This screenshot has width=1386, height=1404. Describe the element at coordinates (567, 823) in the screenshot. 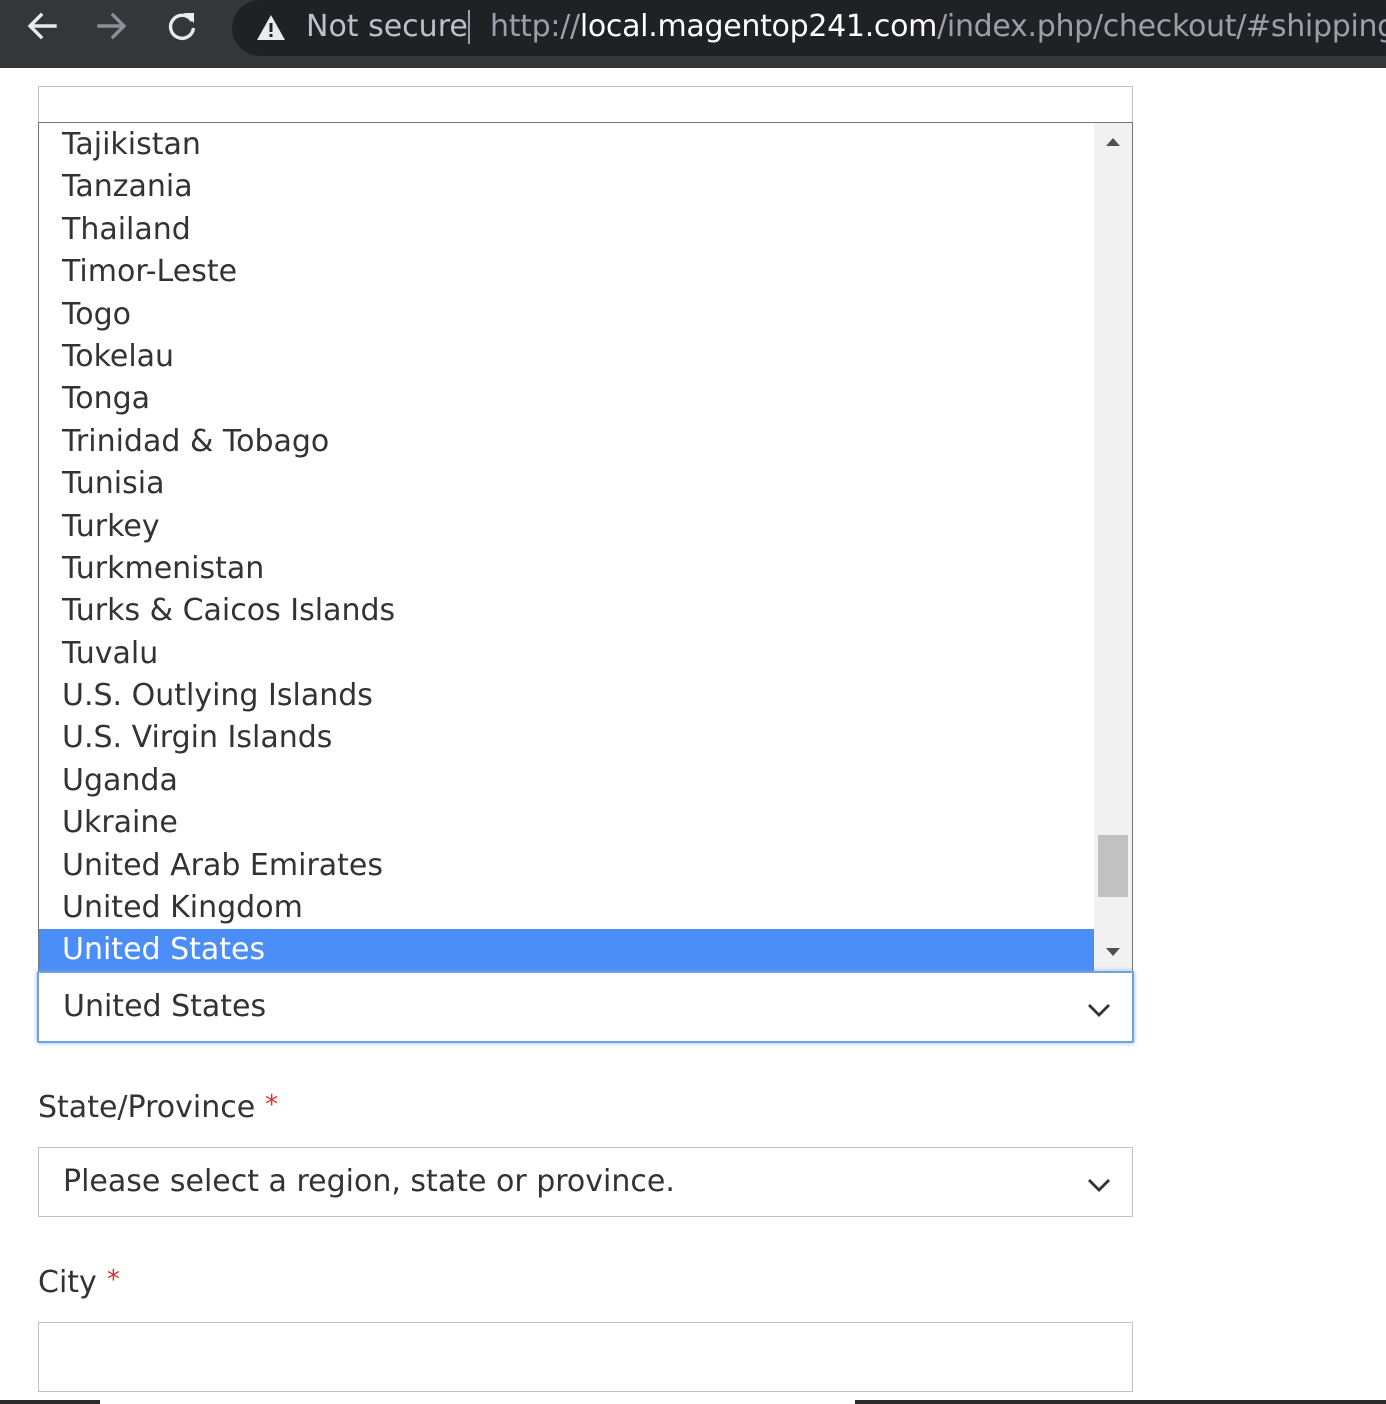

I see `country-option: Ukraine` at that location.